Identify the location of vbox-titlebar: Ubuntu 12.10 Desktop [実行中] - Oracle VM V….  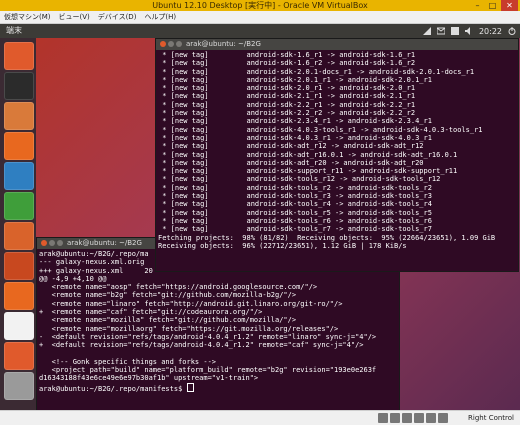
(260, 5).